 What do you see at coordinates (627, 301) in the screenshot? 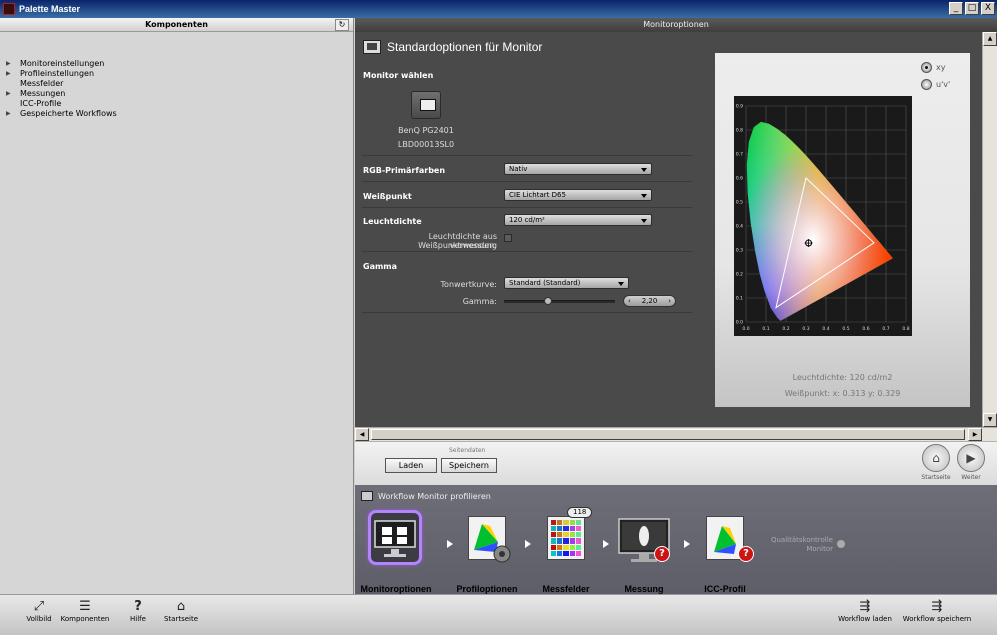
I see `stepper-left-icon: ‹` at bounding box center [627, 301].